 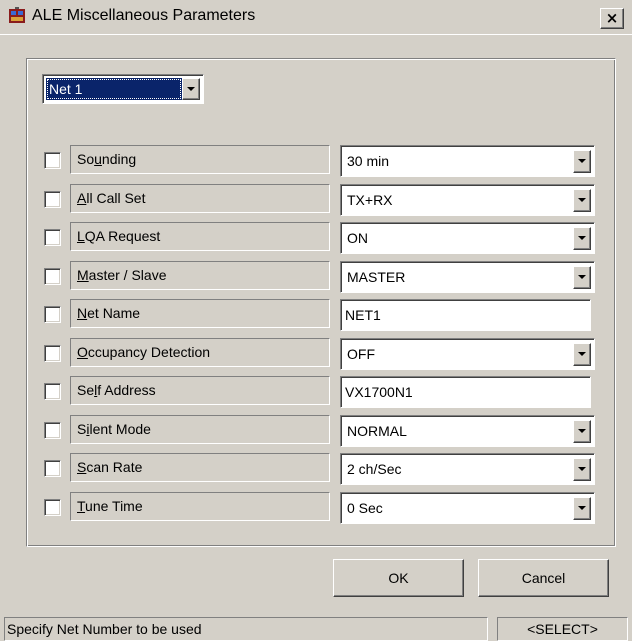 What do you see at coordinates (200, 159) in the screenshot?
I see `parameter-label: Sounding` at bounding box center [200, 159].